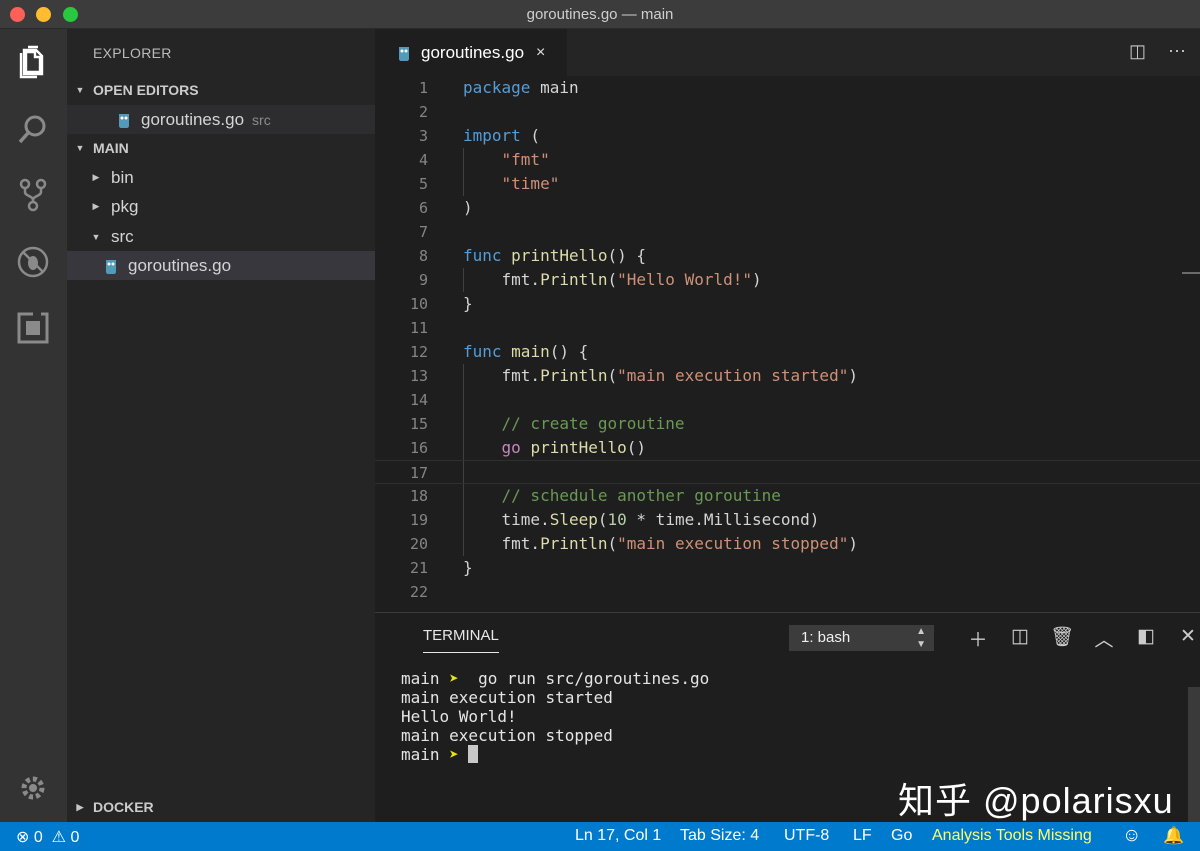 The height and width of the screenshot is (851, 1200). Describe the element at coordinates (441, 567) in the screenshot. I see `code-line: 21}` at that location.